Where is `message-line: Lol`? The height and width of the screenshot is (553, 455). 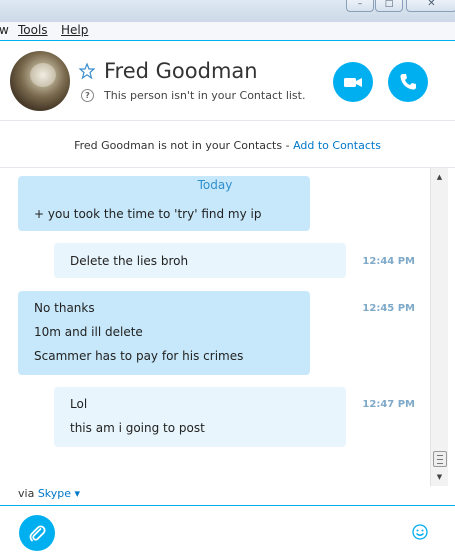 message-line: Lol is located at coordinates (79, 404).